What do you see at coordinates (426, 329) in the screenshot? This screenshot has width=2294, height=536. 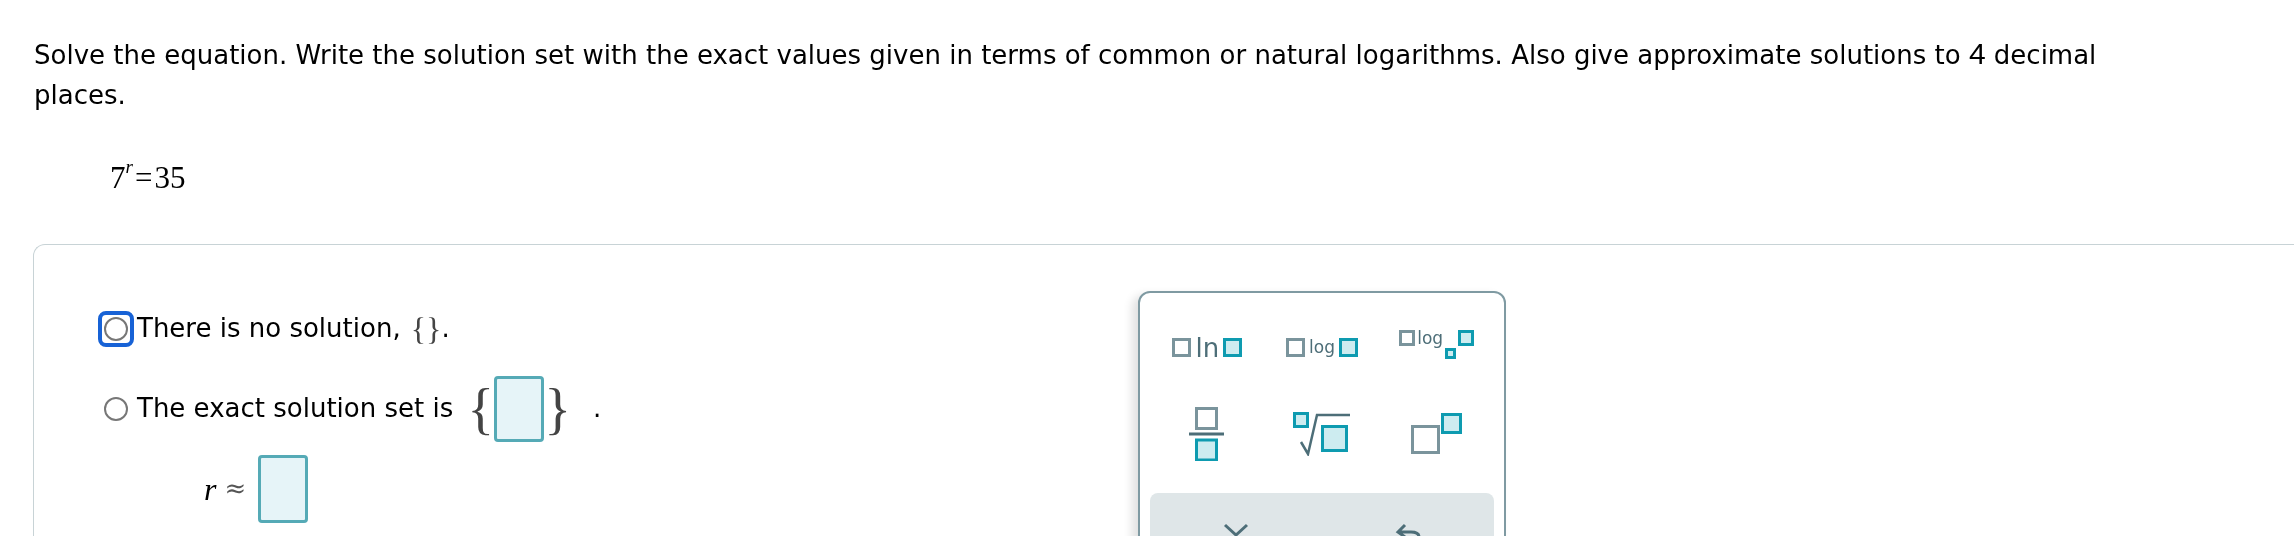 I see `empty-set: {}` at bounding box center [426, 329].